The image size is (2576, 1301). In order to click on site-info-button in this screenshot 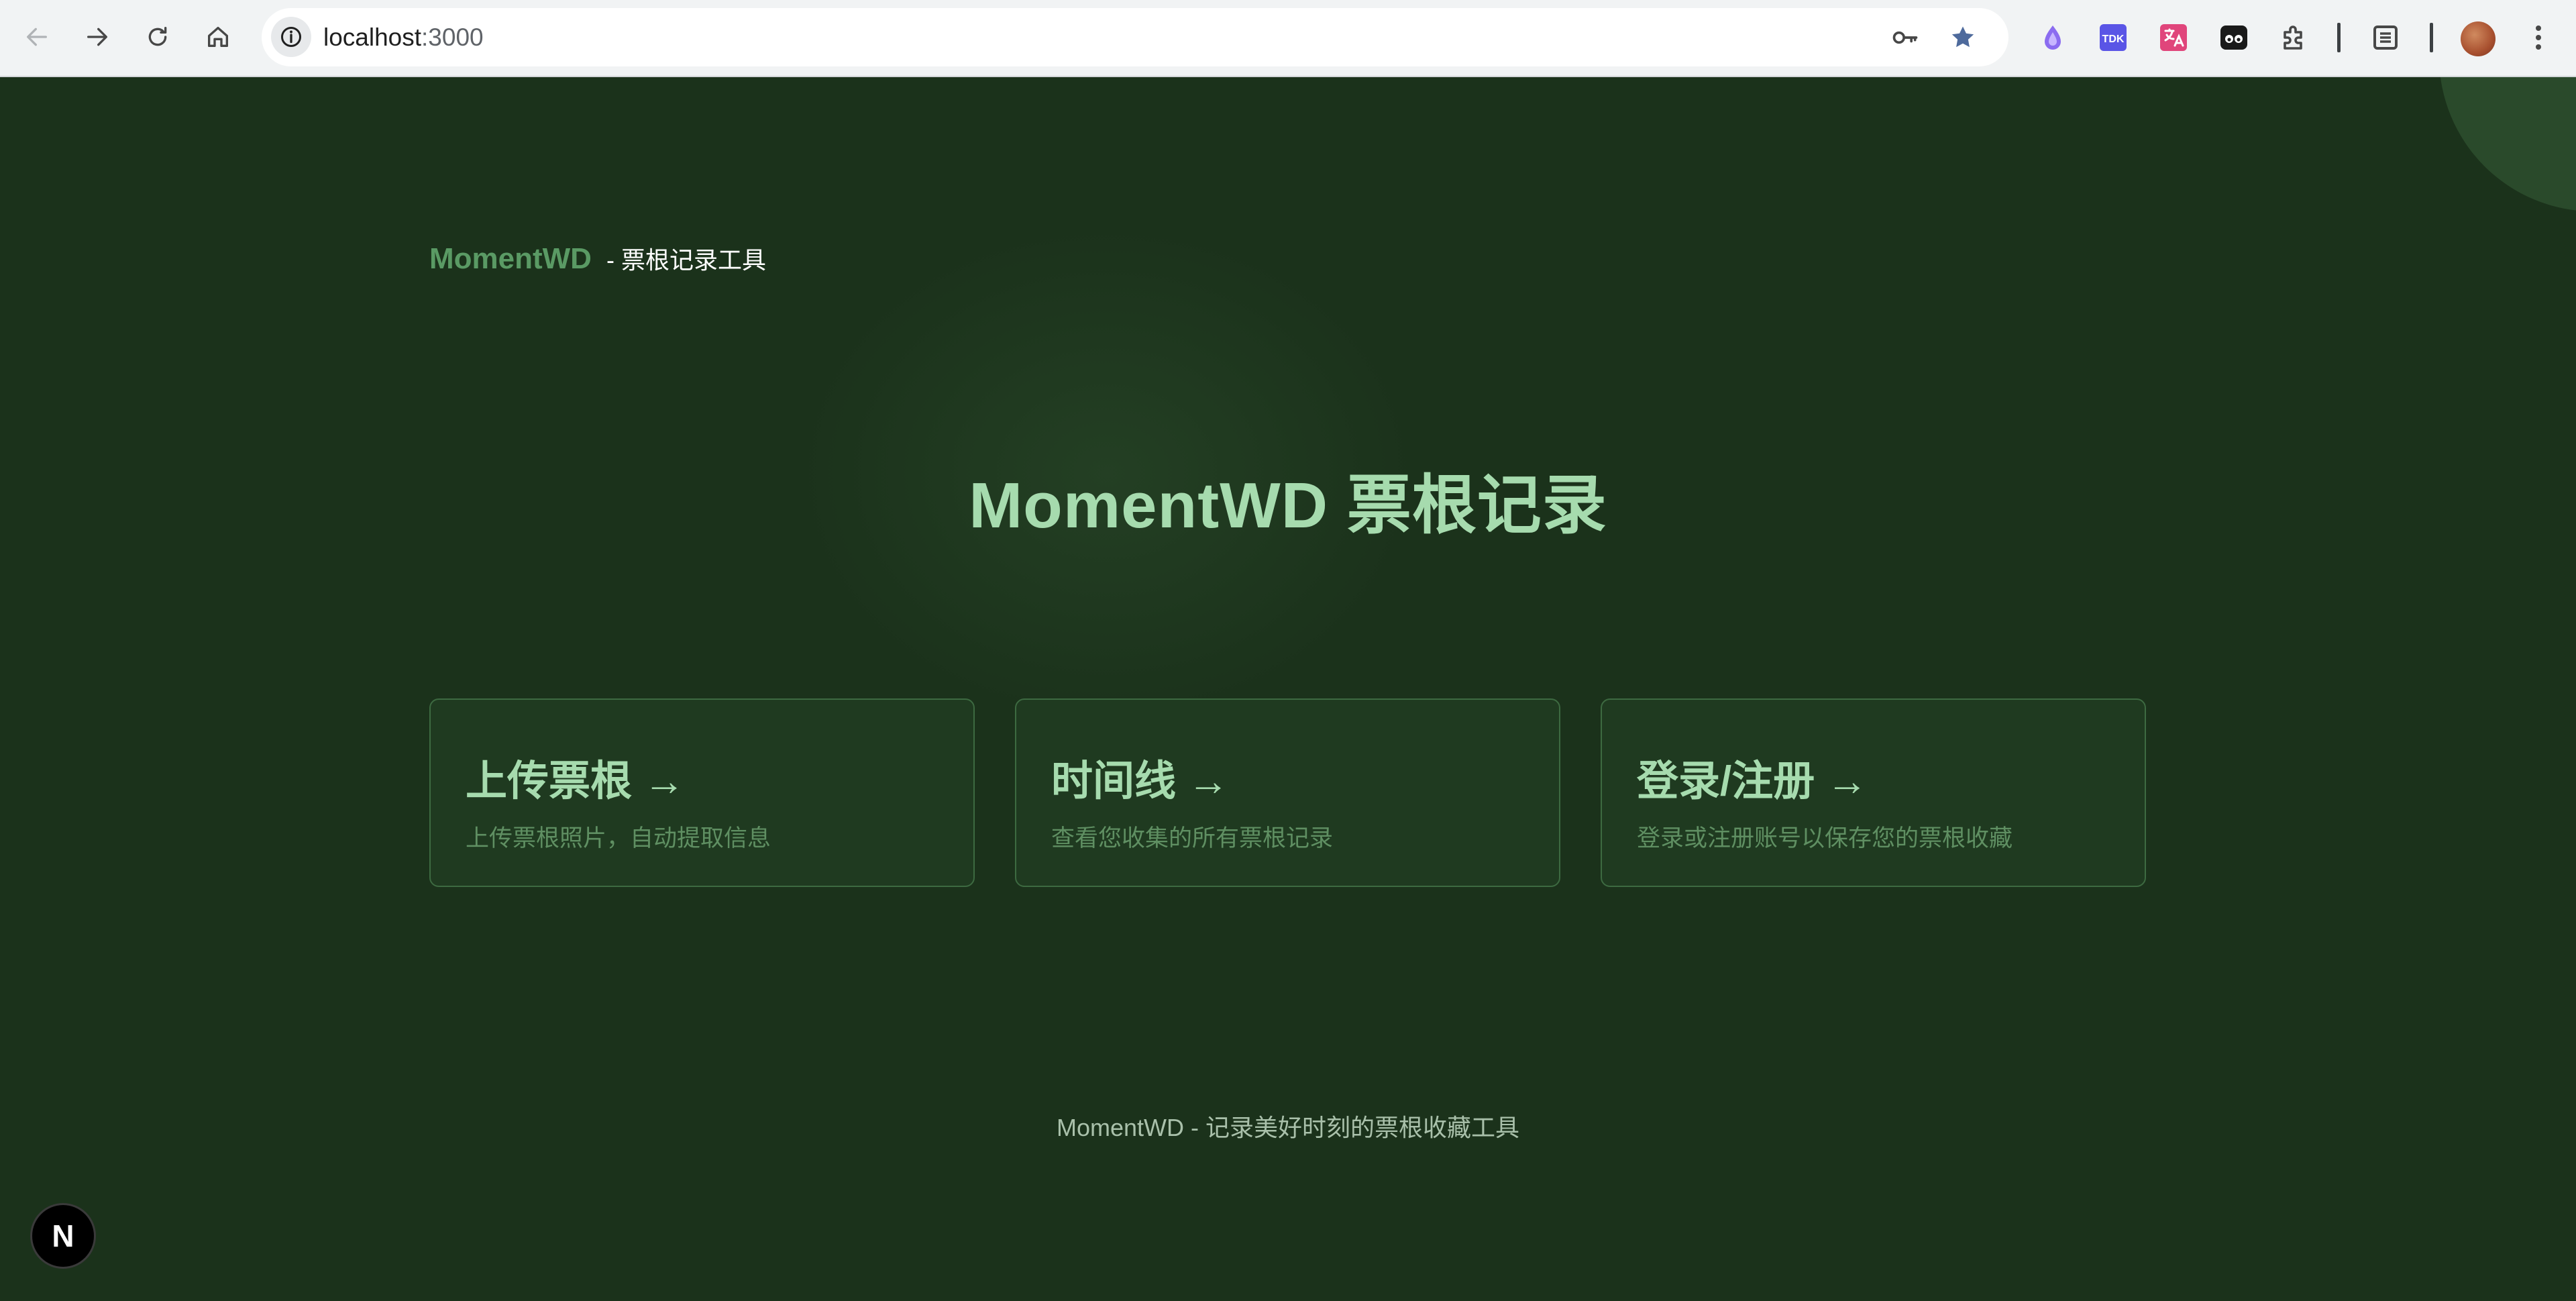, I will do `click(291, 37)`.